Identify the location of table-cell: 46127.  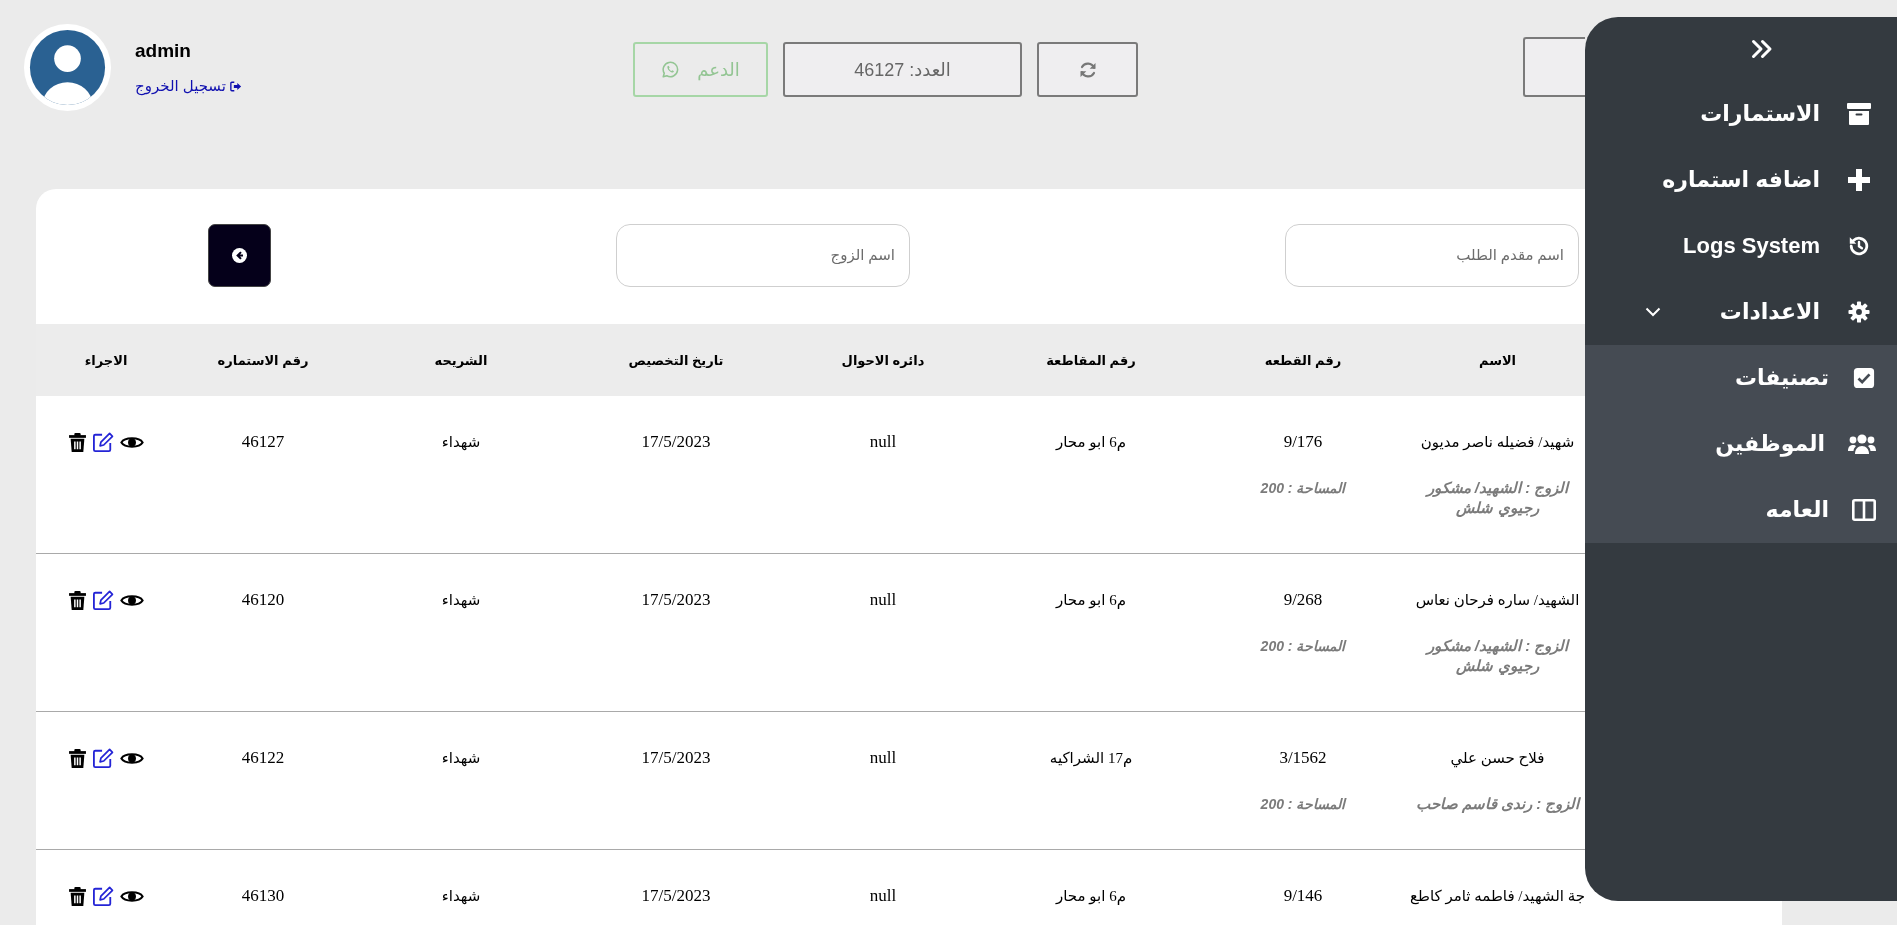
(263, 442).